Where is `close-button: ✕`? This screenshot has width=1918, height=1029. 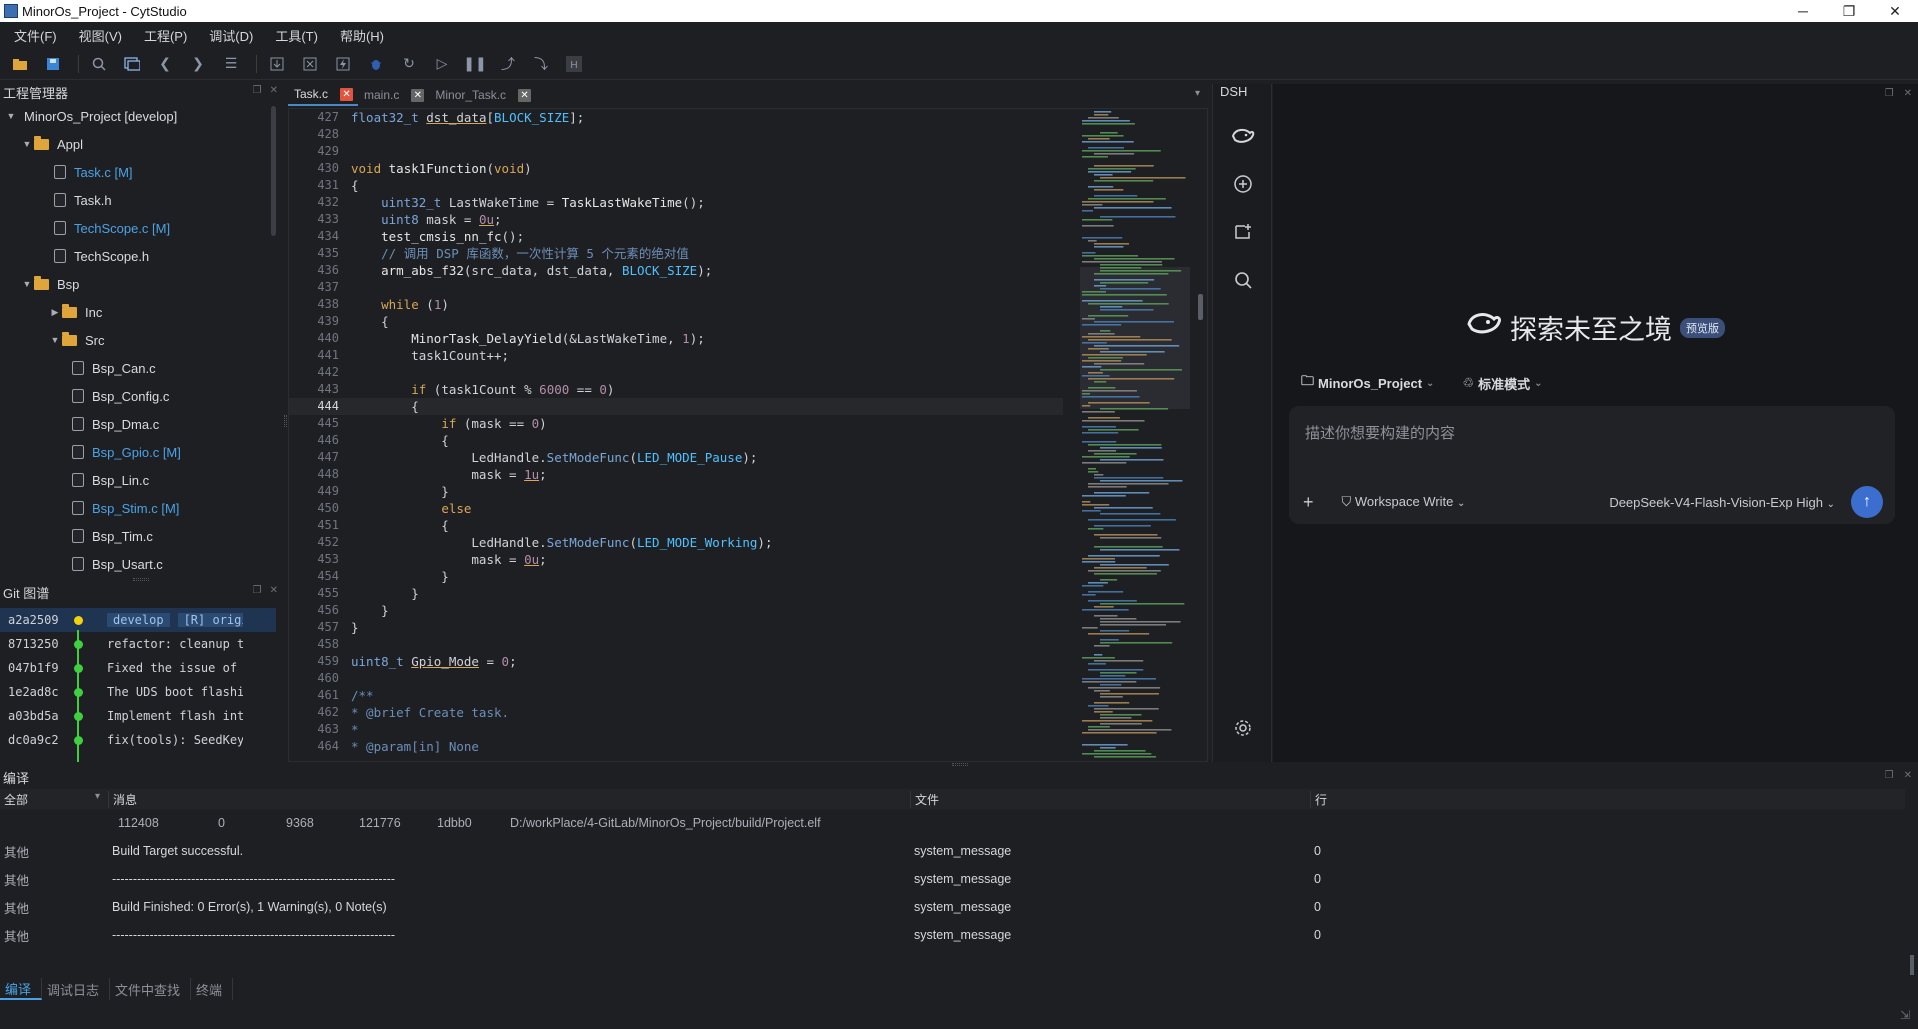
close-button: ✕ is located at coordinates (1895, 11).